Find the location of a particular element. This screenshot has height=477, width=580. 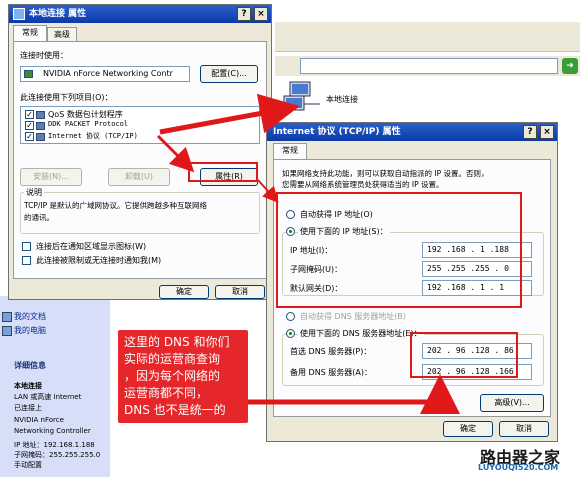

callout-line: ，因为每个网络的 is located at coordinates (172, 376).